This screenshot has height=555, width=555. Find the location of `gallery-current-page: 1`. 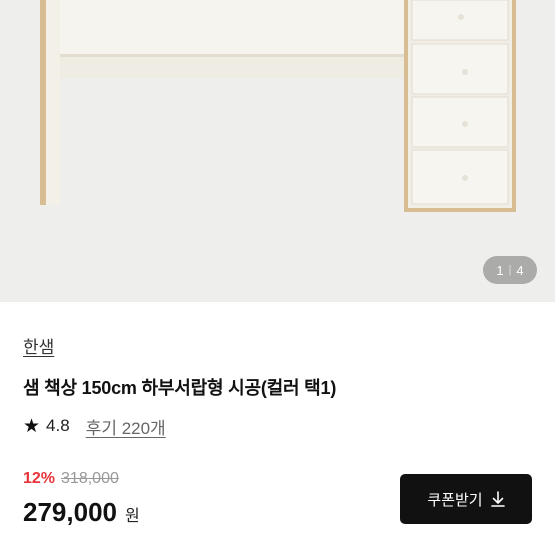

gallery-current-page: 1 is located at coordinates (500, 270).